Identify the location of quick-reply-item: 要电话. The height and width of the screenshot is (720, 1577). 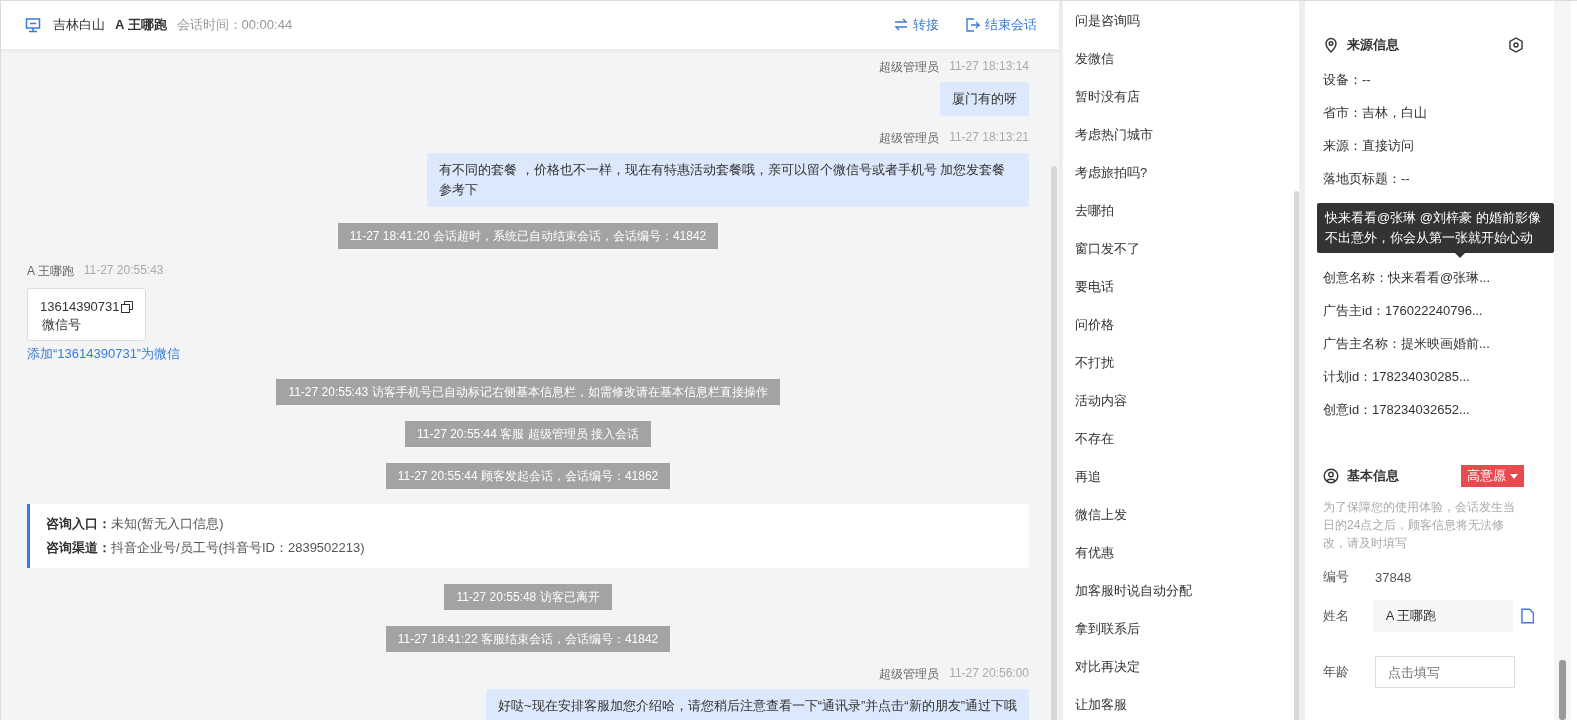
(1175, 287).